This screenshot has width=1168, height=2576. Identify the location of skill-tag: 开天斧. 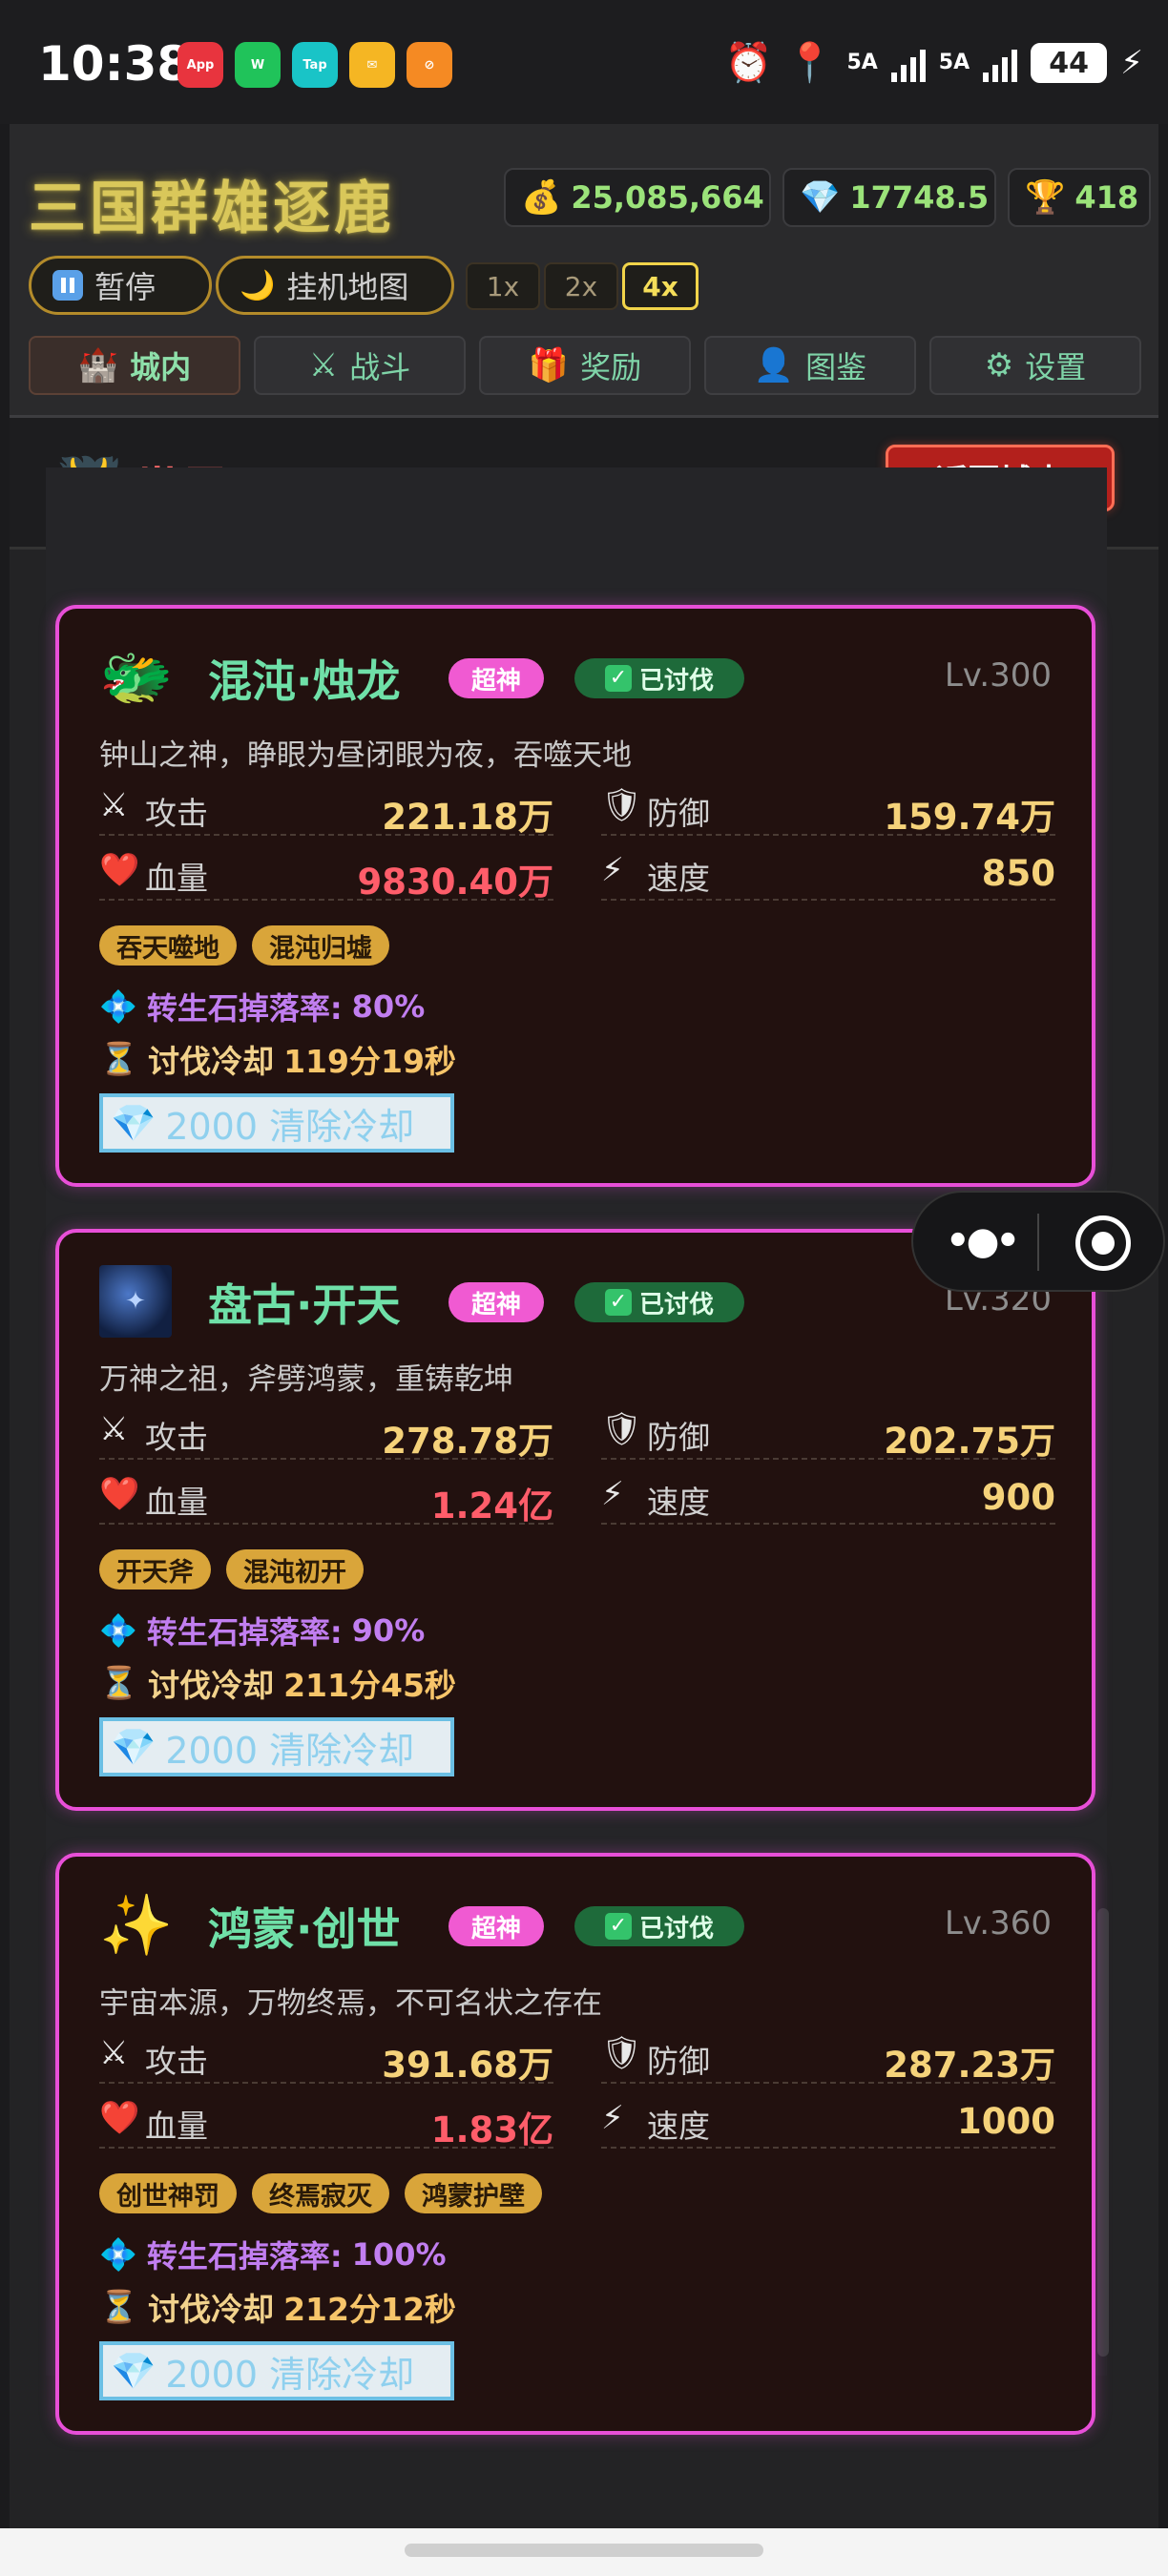
(155, 1569).